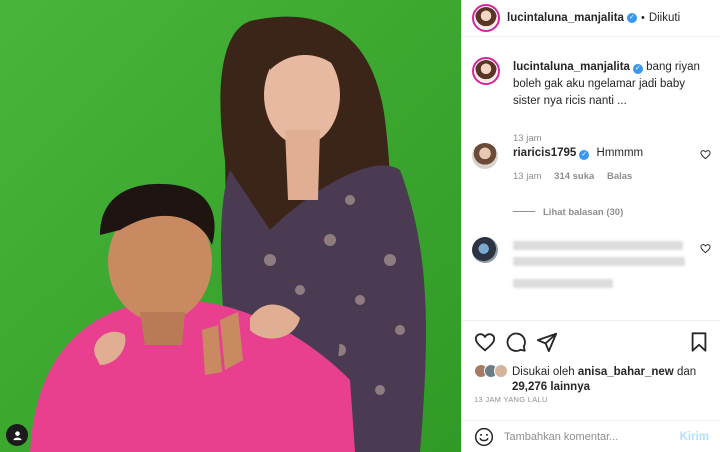 This screenshot has width=720, height=452. Describe the element at coordinates (501, 371) in the screenshot. I see `liker-avatar` at that location.